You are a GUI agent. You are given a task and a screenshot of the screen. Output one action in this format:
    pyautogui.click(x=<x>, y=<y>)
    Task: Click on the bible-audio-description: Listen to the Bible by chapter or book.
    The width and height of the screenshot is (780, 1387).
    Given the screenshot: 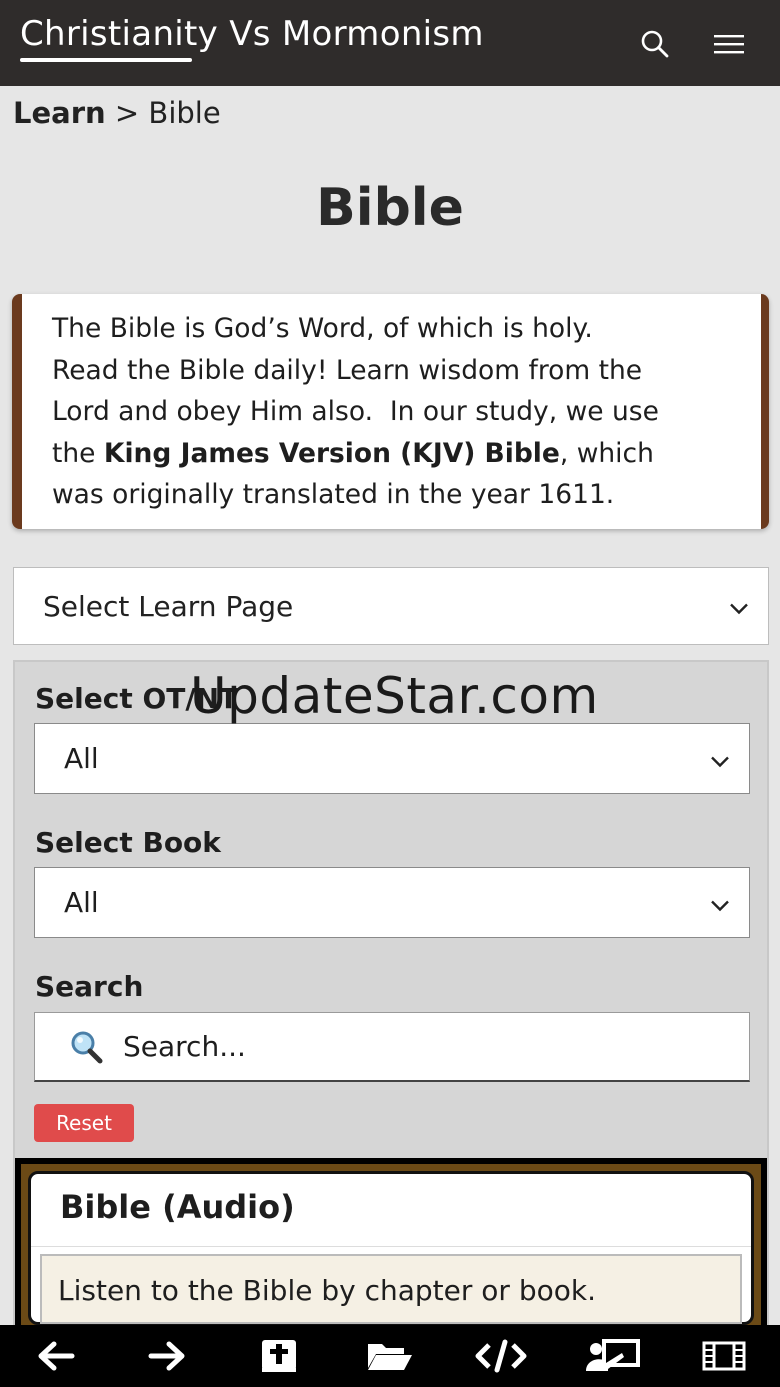 What is the action you would take?
    pyautogui.click(x=391, y=1289)
    